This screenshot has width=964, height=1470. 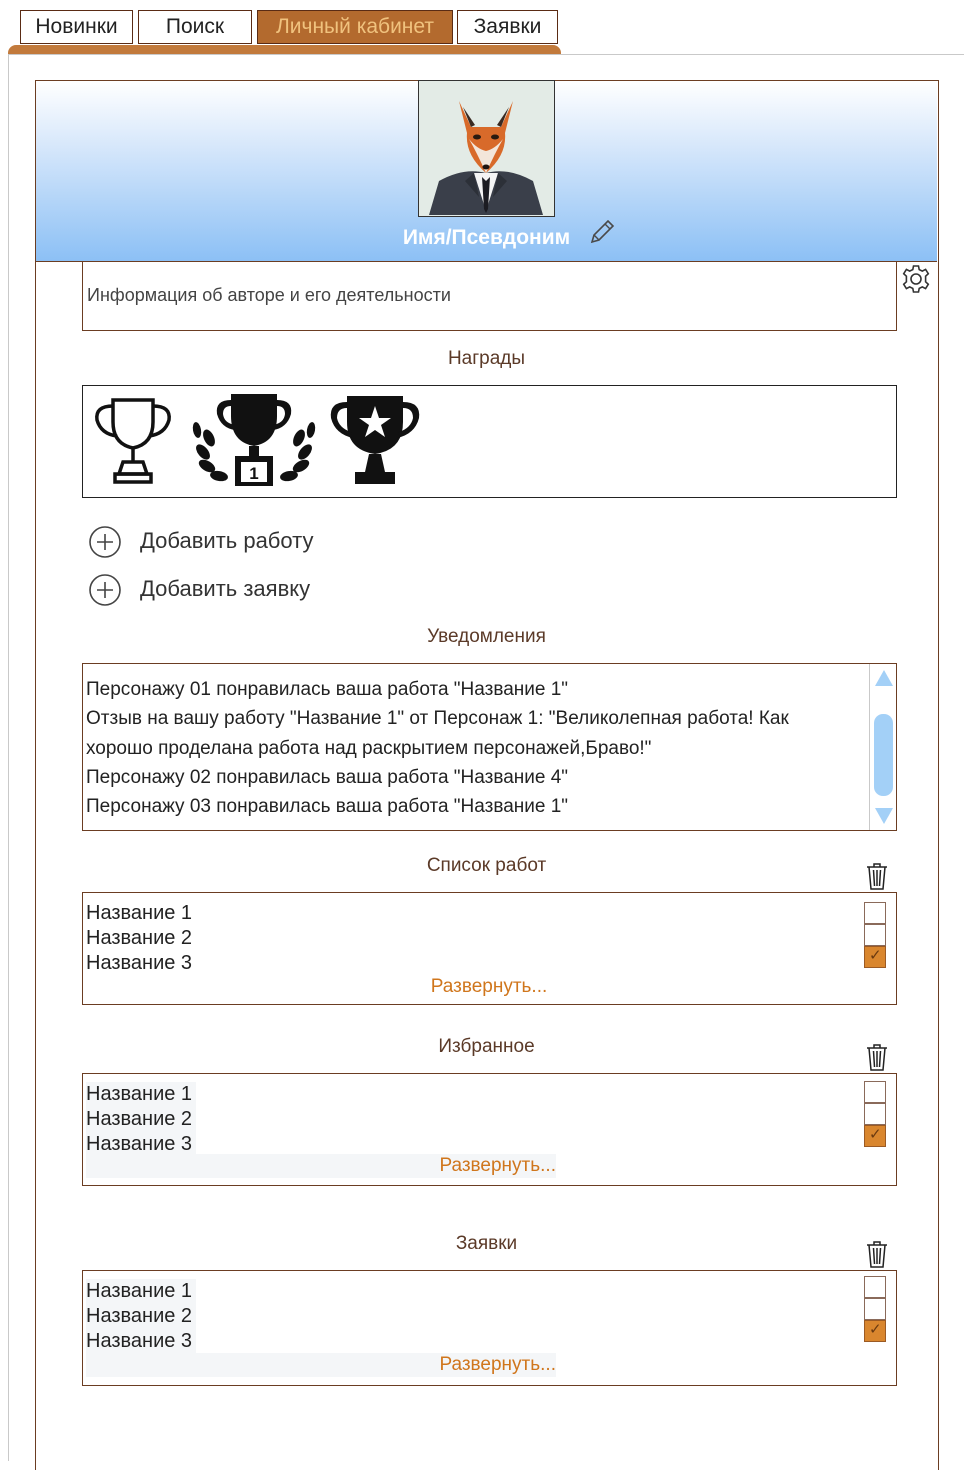 I want to click on requests-list: Название 1 Название 2 Название 3, so click(x=141, y=1316).